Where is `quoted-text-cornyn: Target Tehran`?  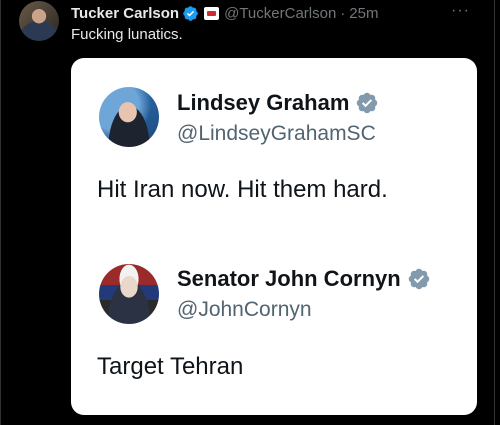 quoted-text-cornyn: Target Tehran is located at coordinates (170, 366).